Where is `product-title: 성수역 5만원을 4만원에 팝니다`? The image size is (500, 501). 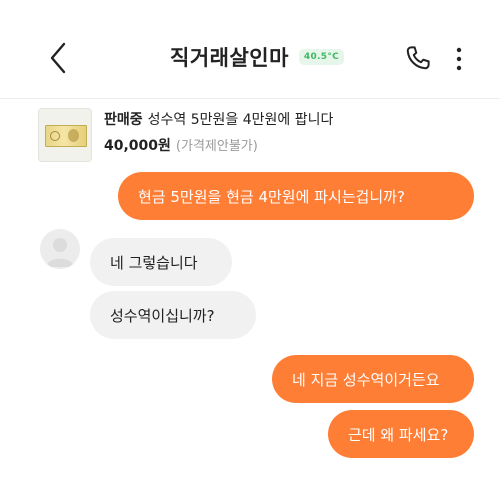
product-title: 성수역 5만원을 4만원에 팝니다 is located at coordinates (240, 120).